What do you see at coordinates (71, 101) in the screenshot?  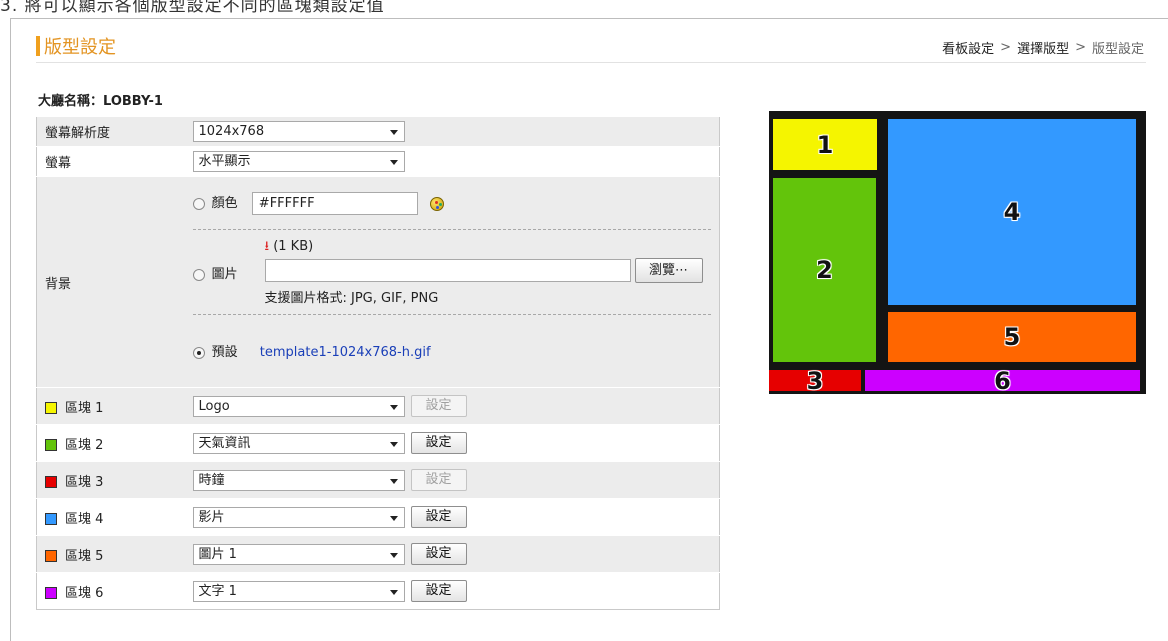 I see `hall-name-label: 大廳名稱：` at bounding box center [71, 101].